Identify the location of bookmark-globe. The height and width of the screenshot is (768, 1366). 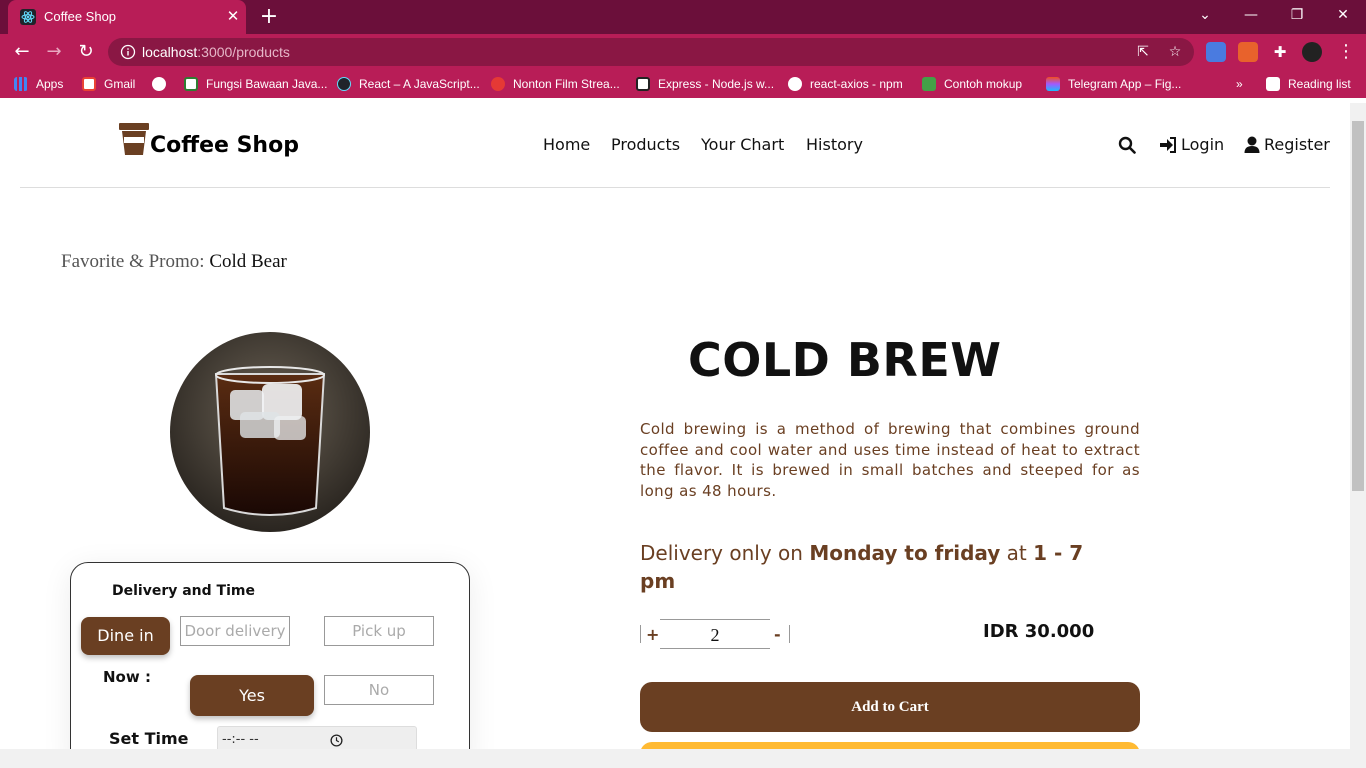
(163, 84).